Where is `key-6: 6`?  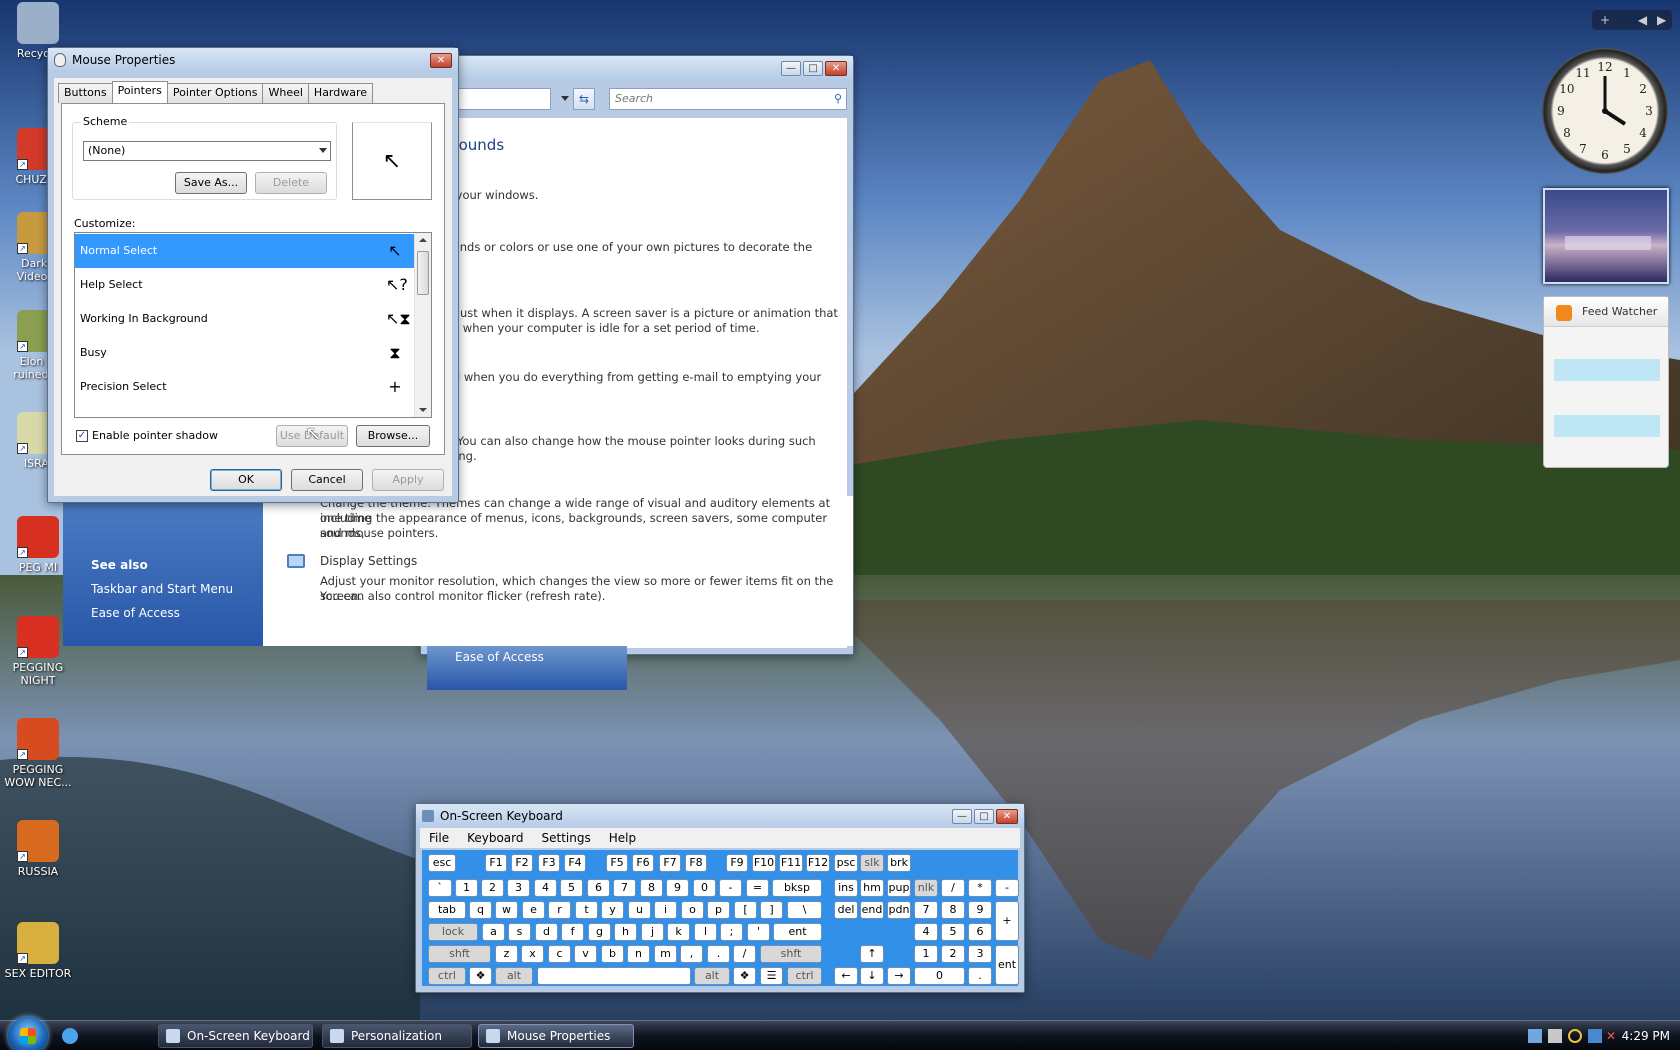 key-6: 6 is located at coordinates (598, 888).